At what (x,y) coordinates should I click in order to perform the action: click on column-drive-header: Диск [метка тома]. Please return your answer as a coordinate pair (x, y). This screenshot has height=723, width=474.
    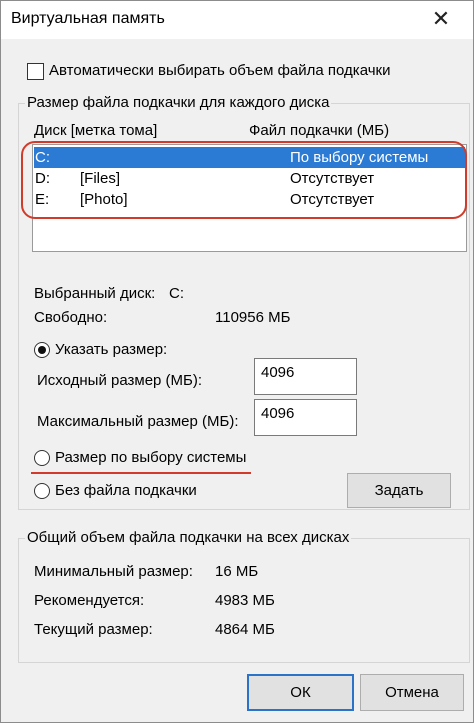
    Looking at the image, I should click on (96, 130).